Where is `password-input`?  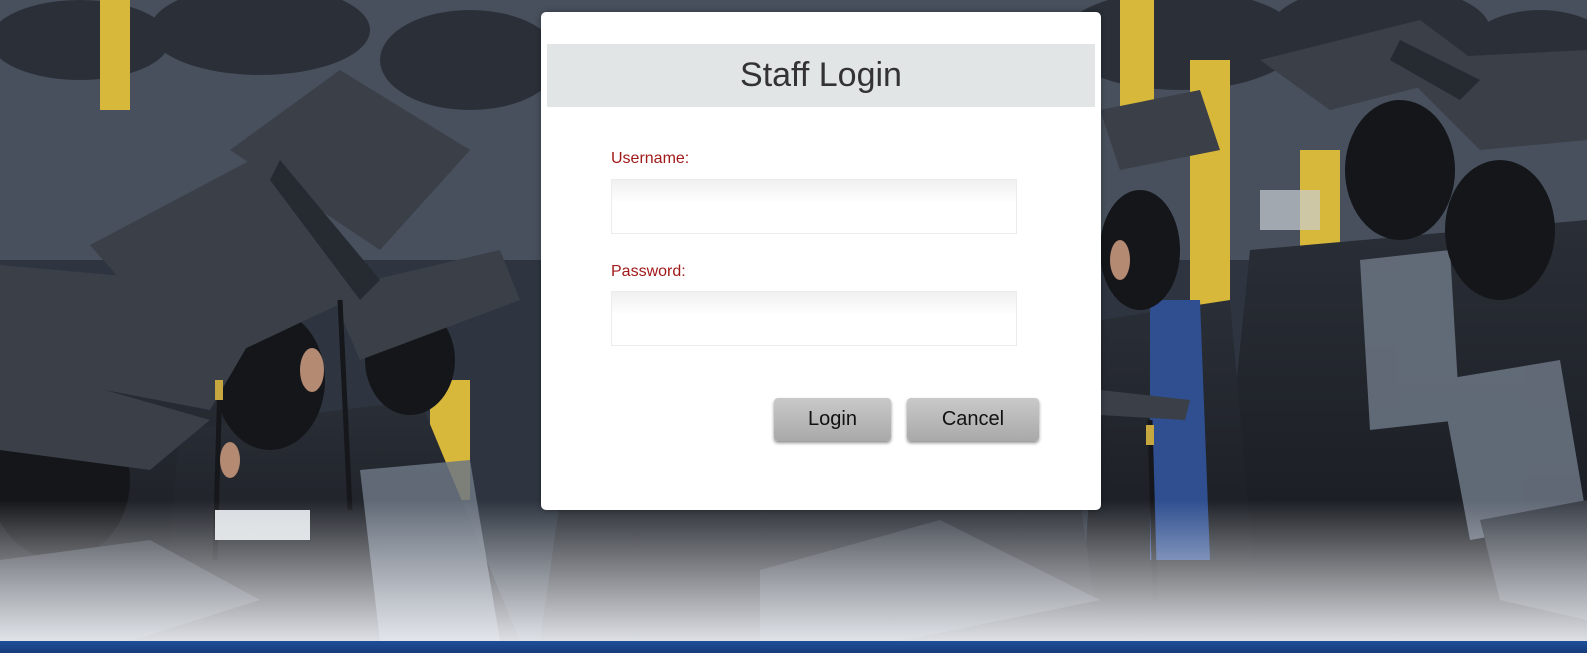 password-input is located at coordinates (814, 318).